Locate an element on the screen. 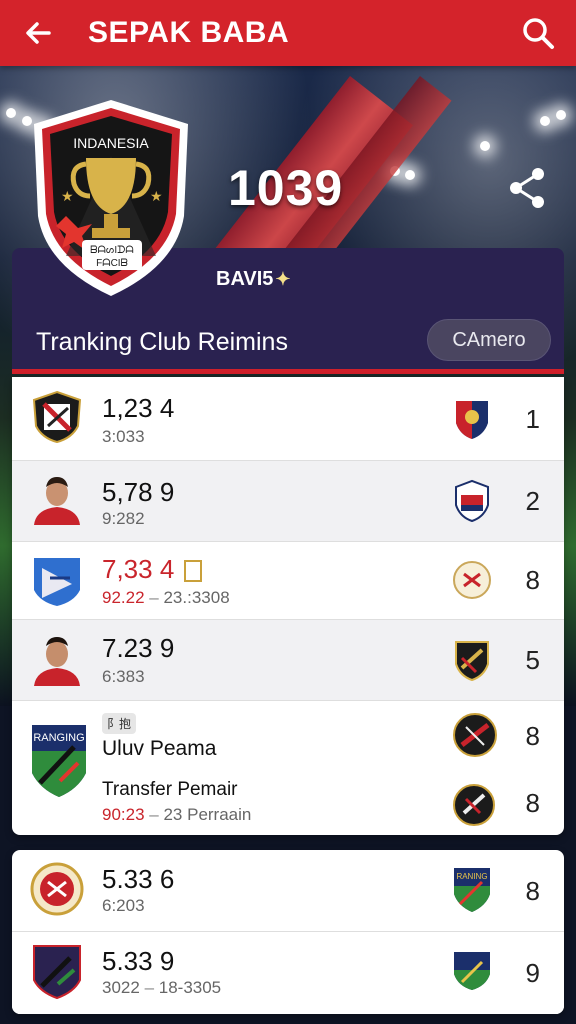 The height and width of the screenshot is (1024, 576). app-bar: SEPAK BABA is located at coordinates (288, 33).